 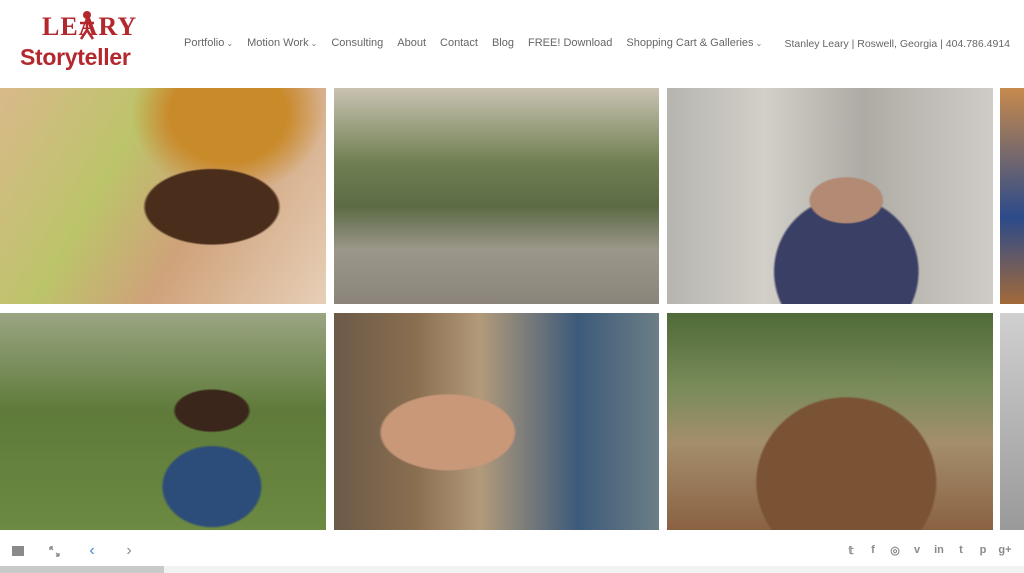 I want to click on instagram-icon: ◎, so click(x=895, y=550).